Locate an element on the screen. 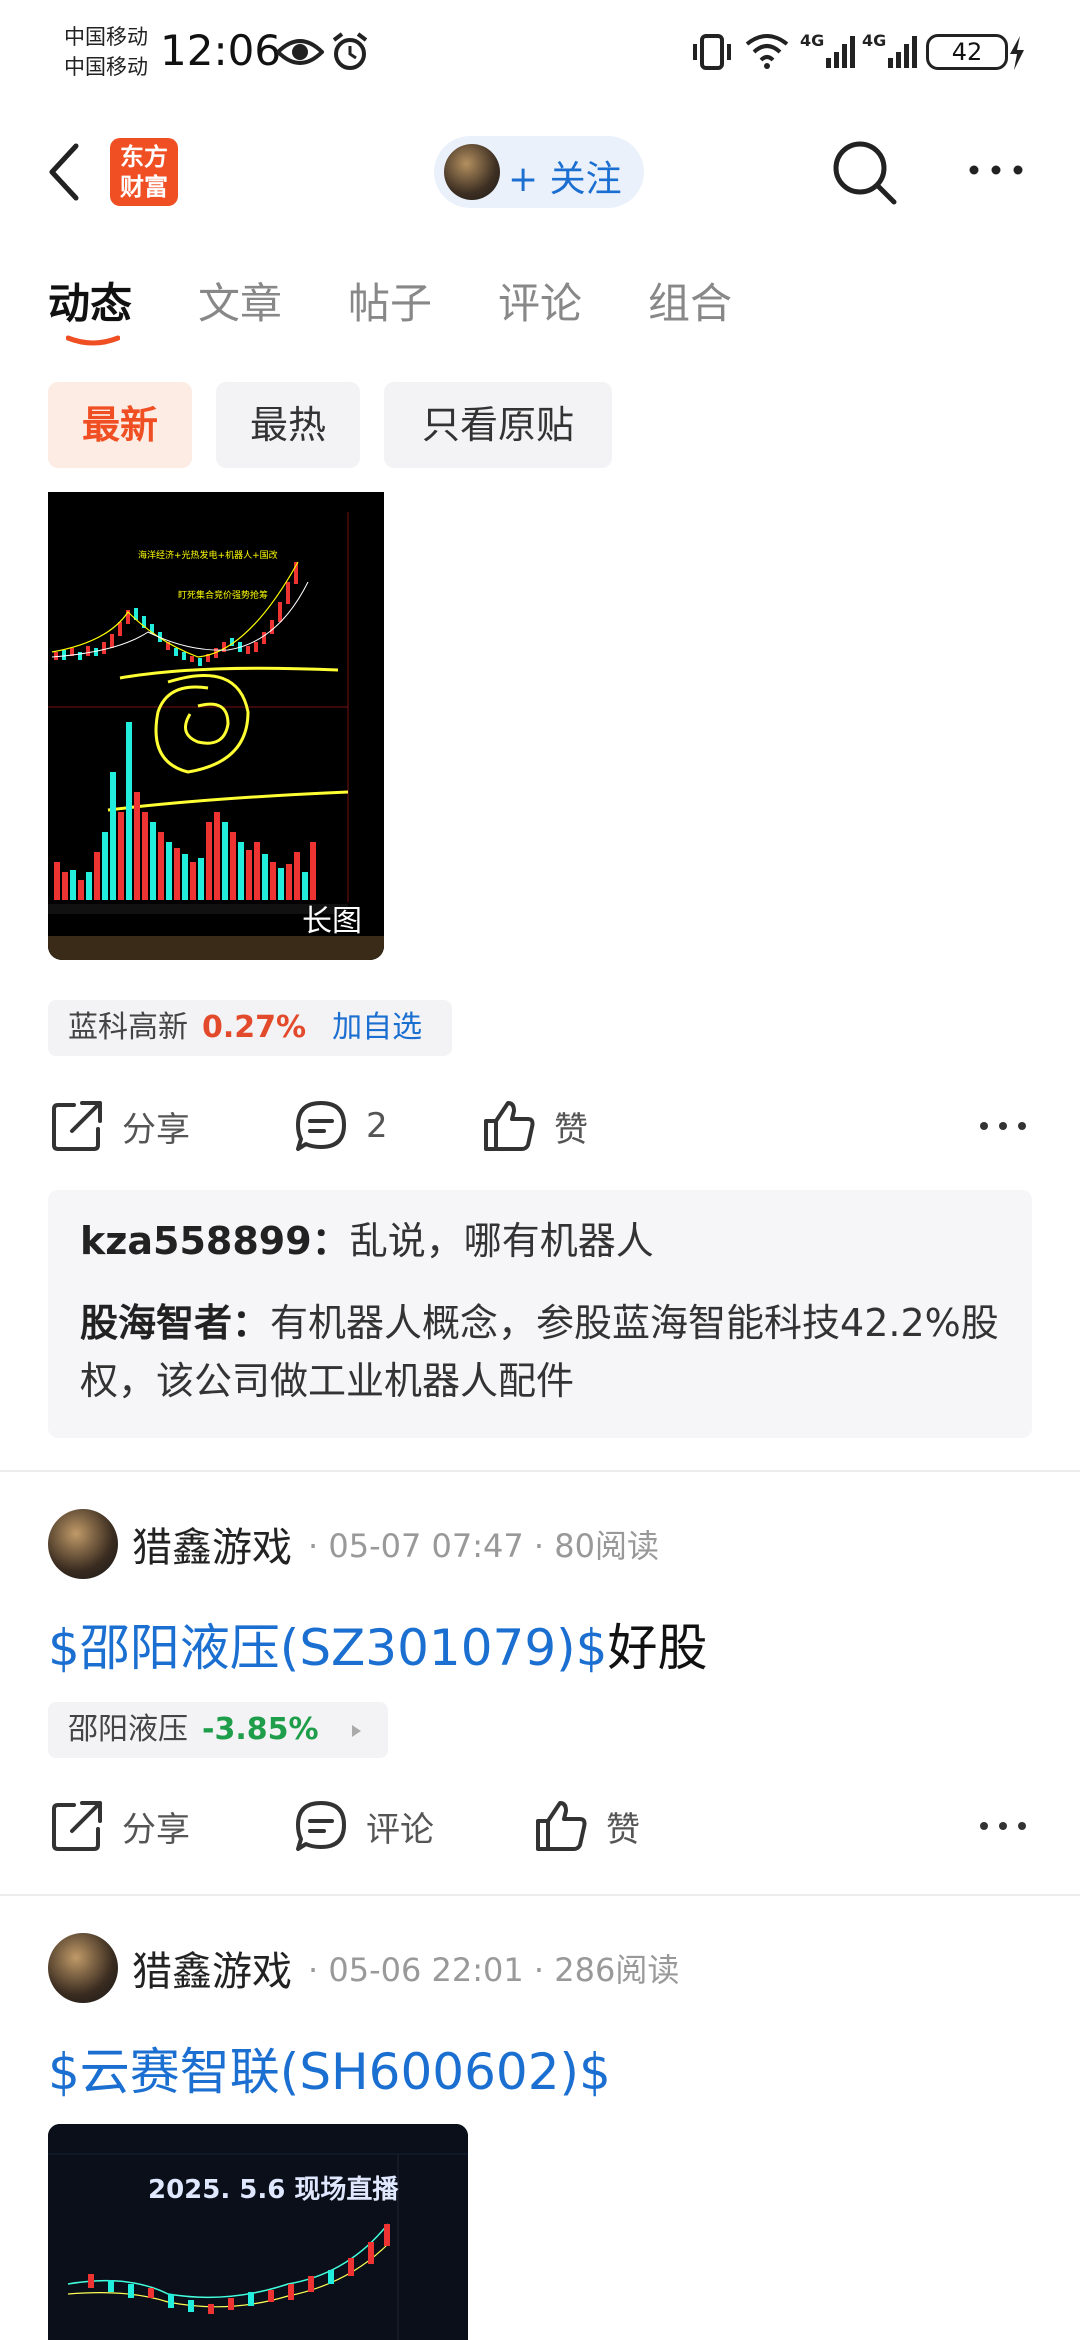  carrier-2: 中国移动 is located at coordinates (106, 67).